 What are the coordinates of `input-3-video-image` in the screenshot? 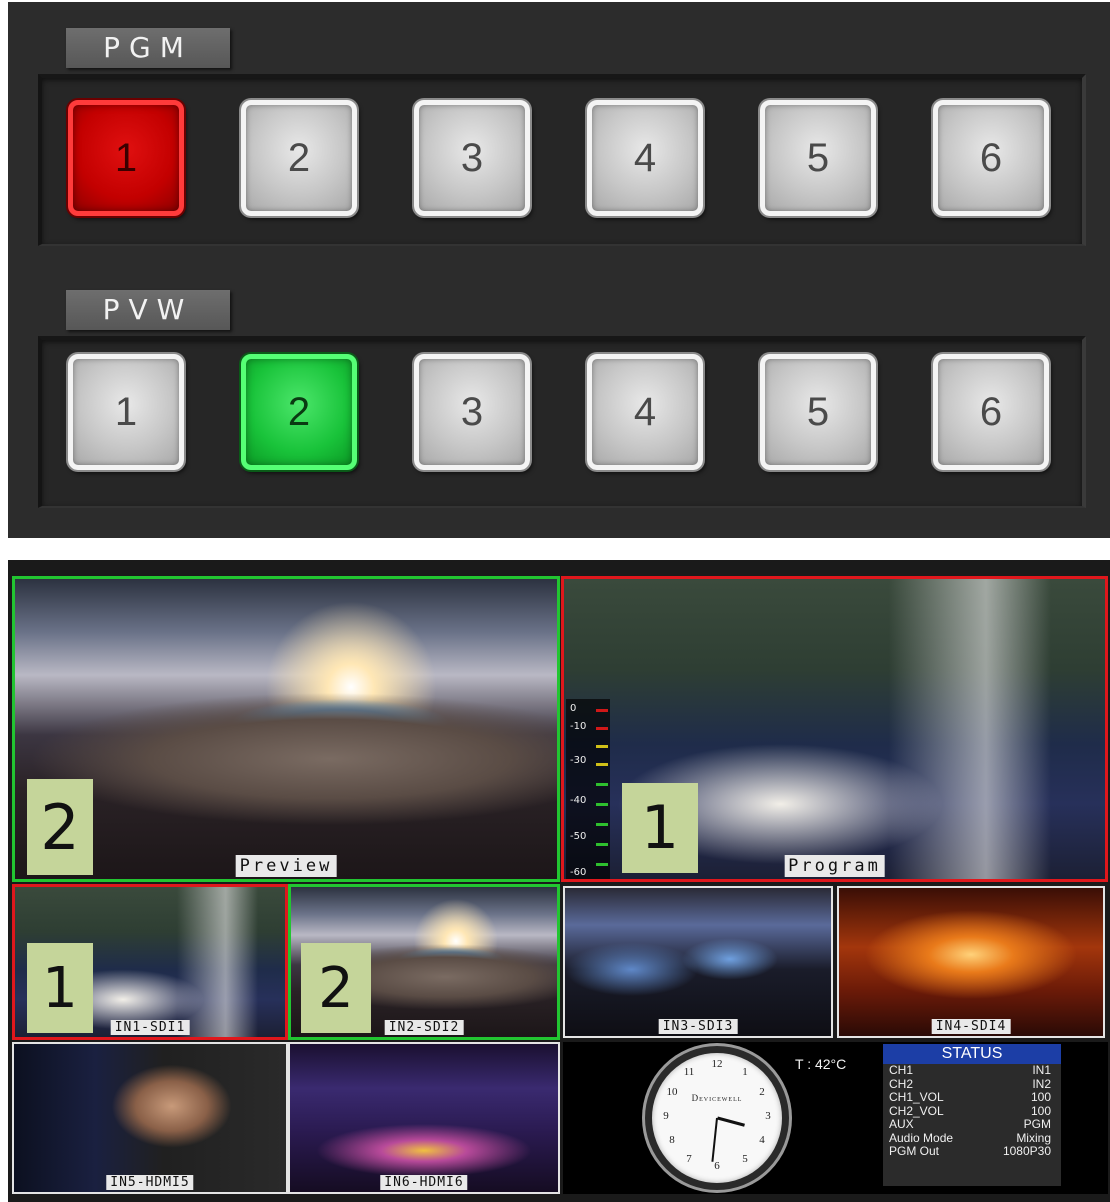 It's located at (698, 962).